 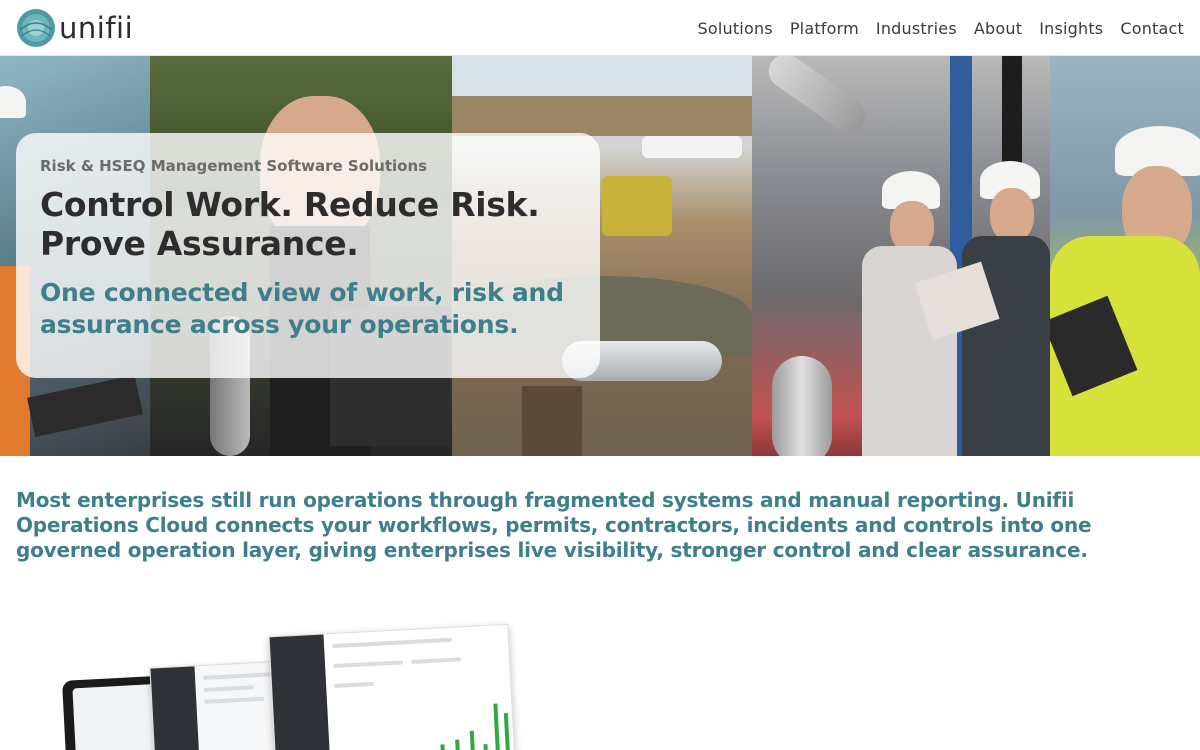 I want to click on product-devices-image, so click(x=295, y=685).